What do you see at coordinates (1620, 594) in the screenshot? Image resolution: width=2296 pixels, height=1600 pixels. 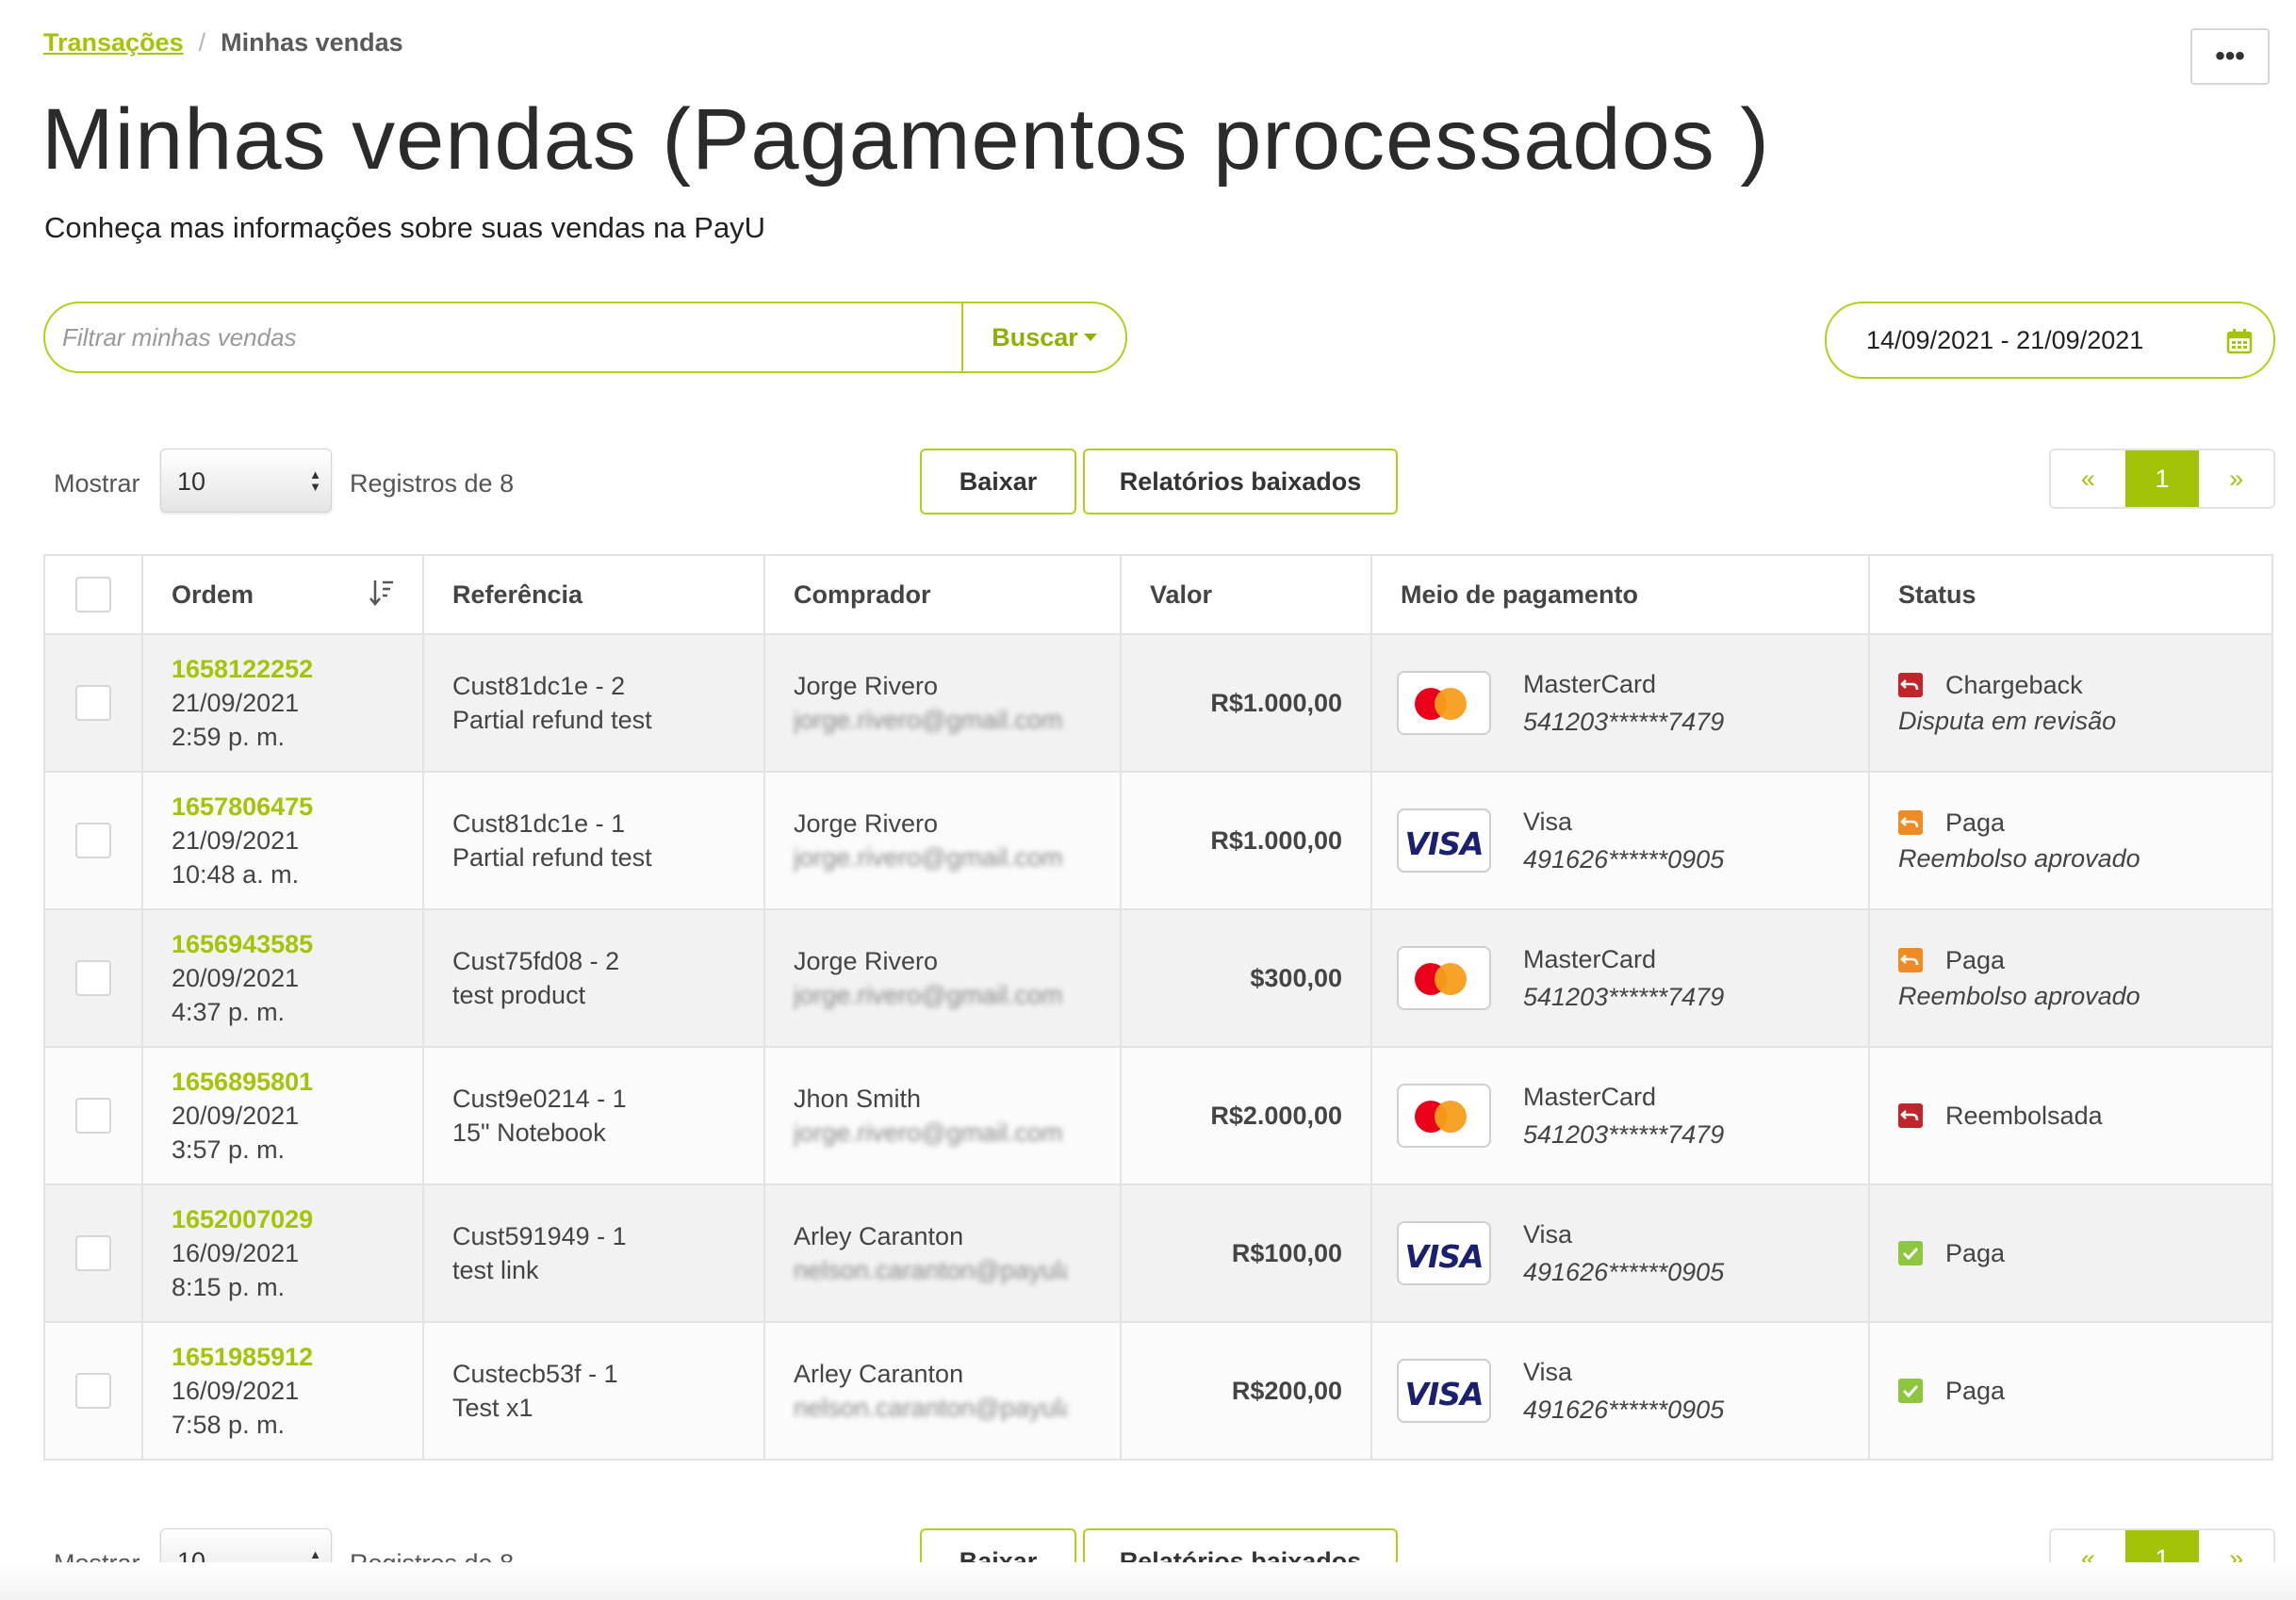 I see `column-header-meio-pagamento: Meio de pagamento` at bounding box center [1620, 594].